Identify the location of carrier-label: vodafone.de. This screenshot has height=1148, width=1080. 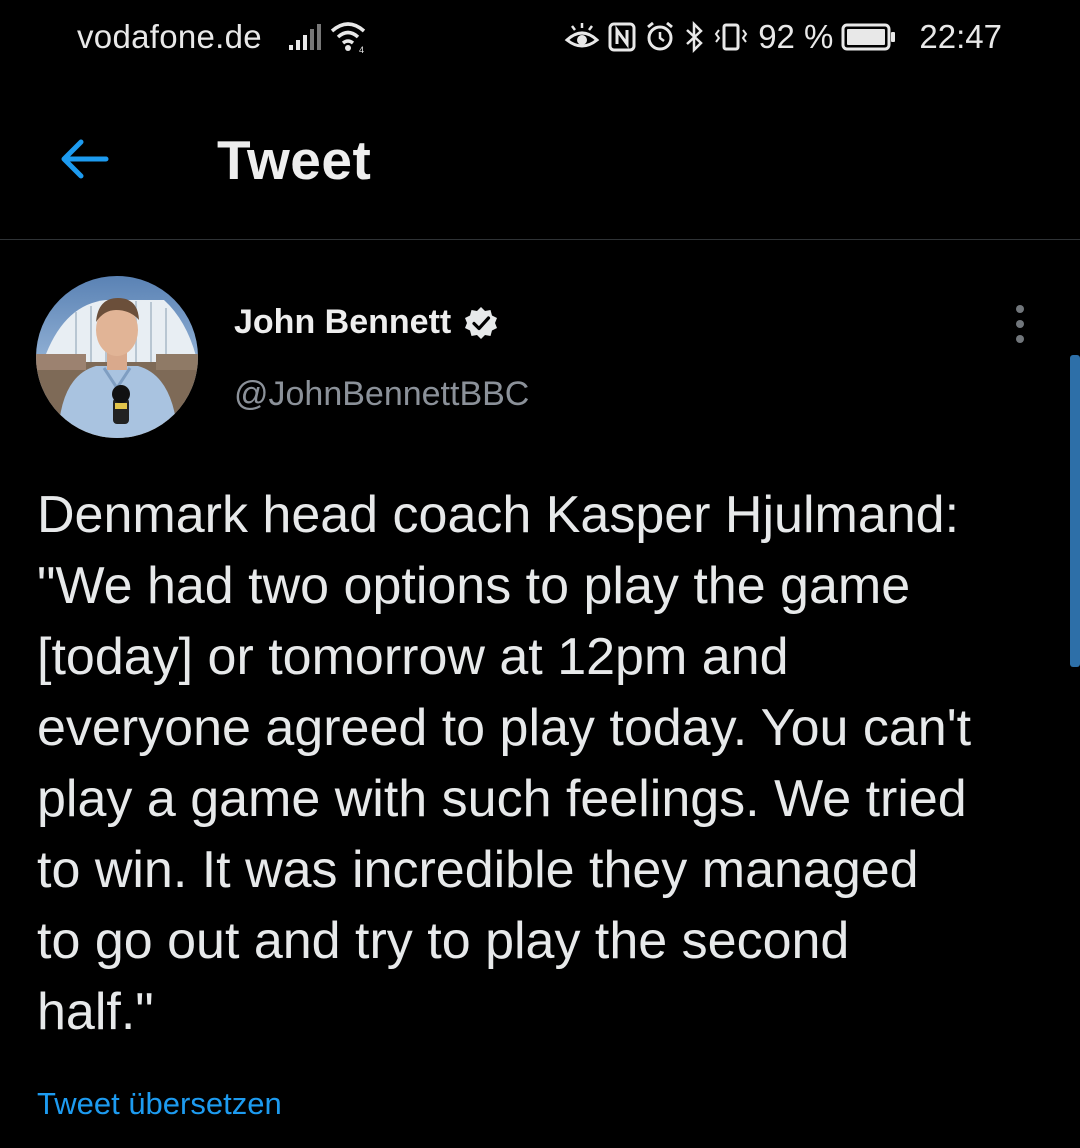
(169, 36).